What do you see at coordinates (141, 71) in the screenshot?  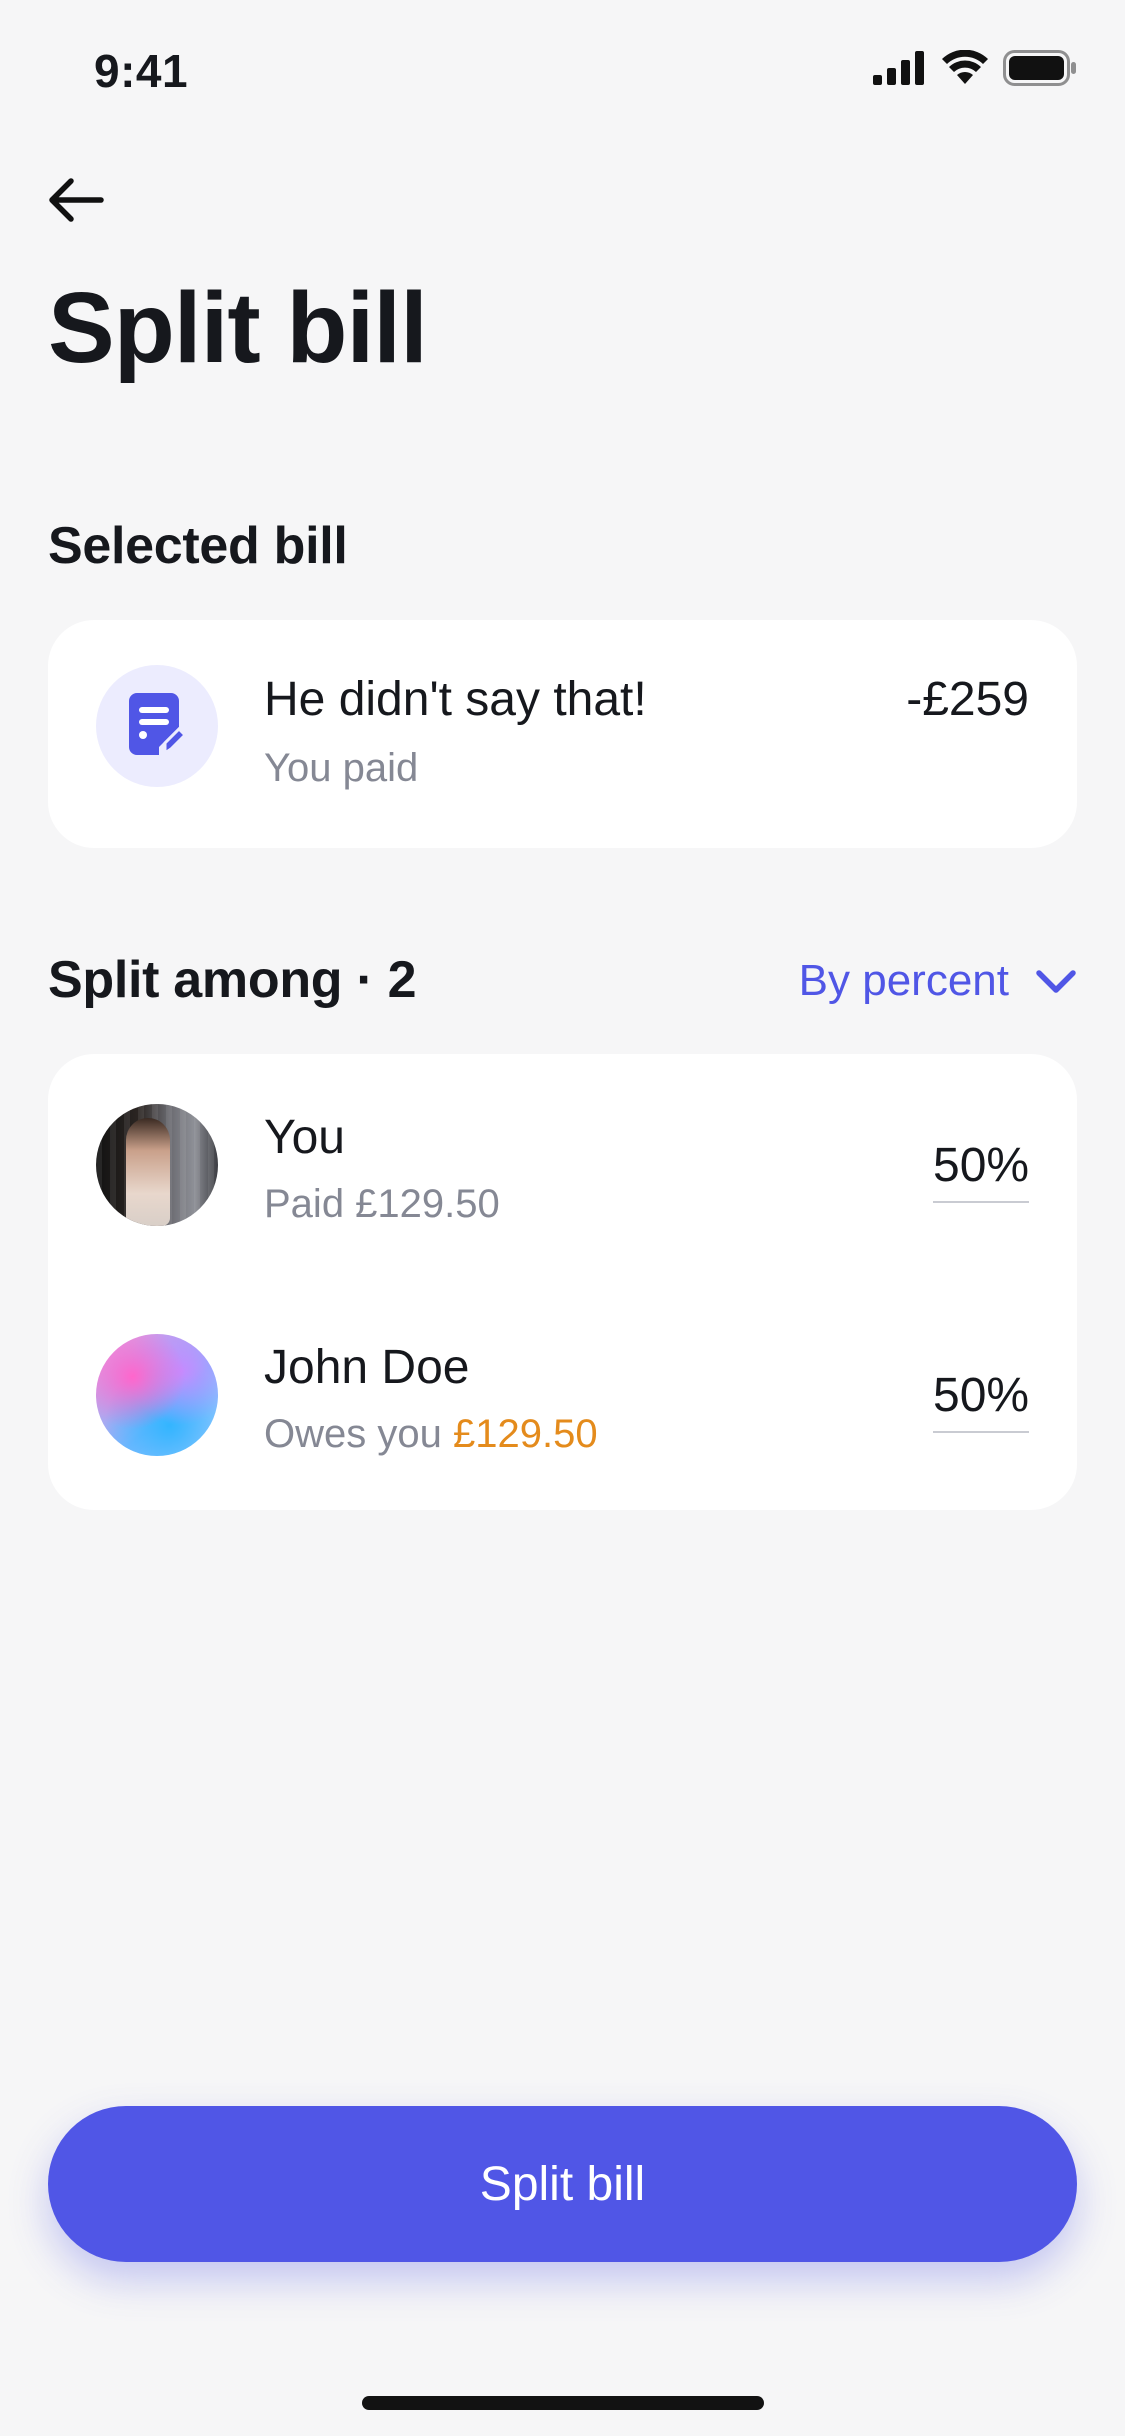 I see `status-time: 9:41` at bounding box center [141, 71].